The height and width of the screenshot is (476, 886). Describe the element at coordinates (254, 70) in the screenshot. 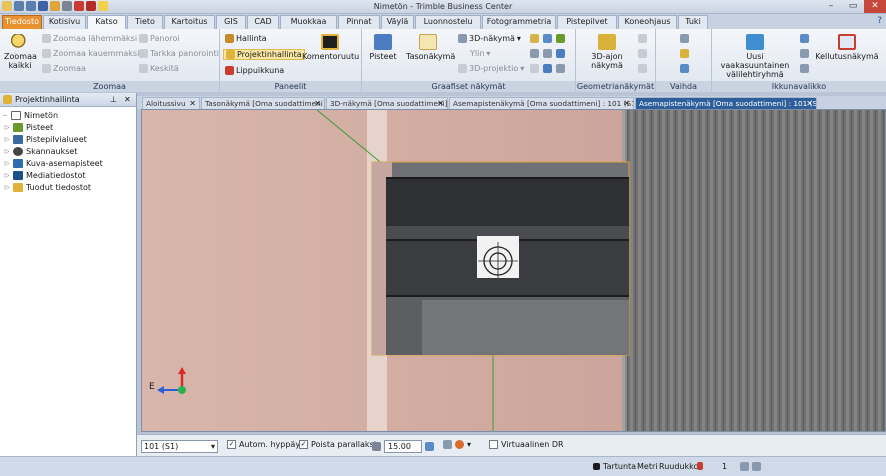

I see `lippuikkuna-button: Lippuikkuna` at that location.